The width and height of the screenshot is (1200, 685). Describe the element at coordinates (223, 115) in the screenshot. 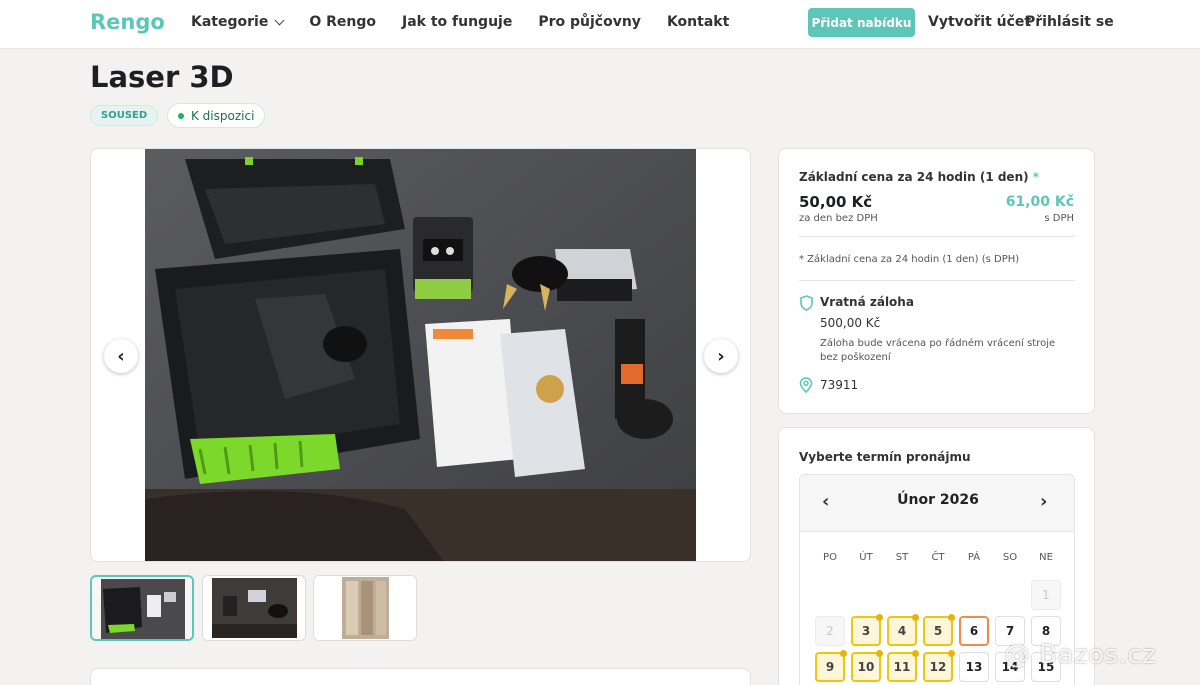

I see `availability-label: K dispozici` at that location.